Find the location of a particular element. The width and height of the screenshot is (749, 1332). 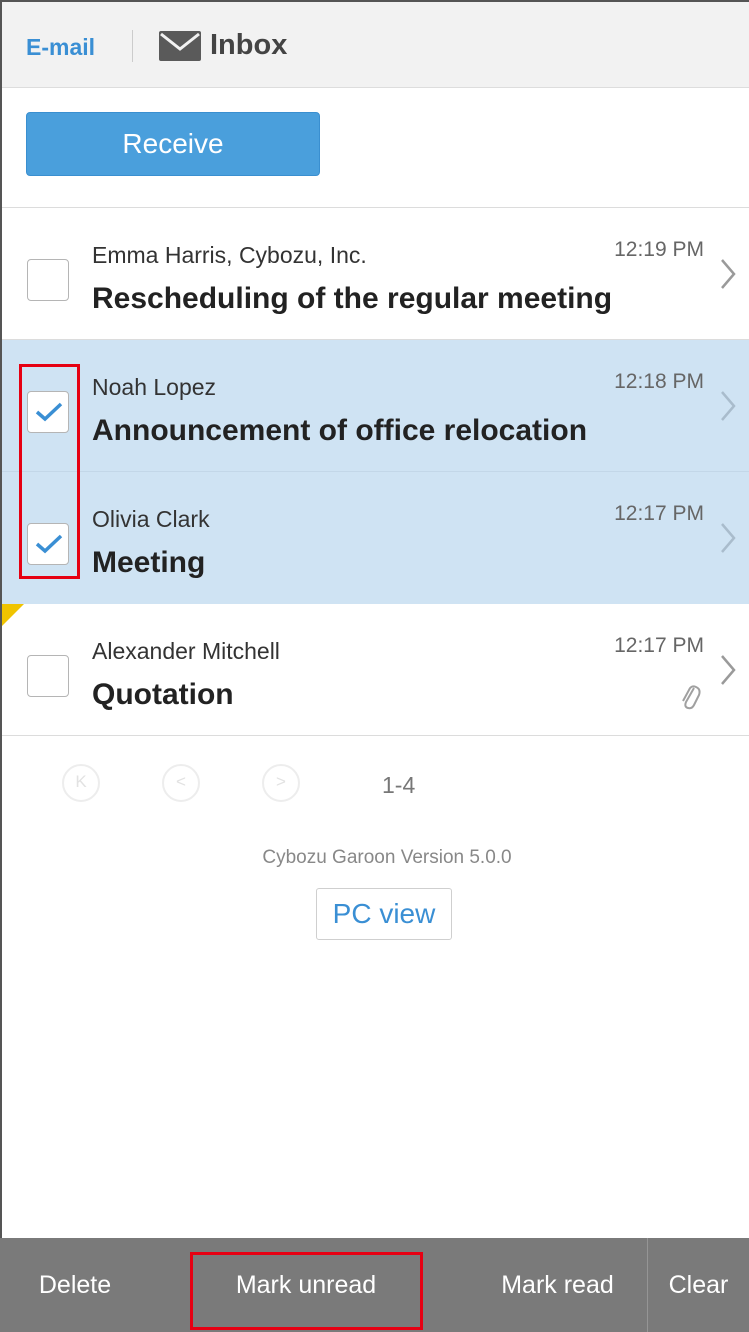

mail-row-selected: Olivia Clark 12:17 PM Meeting is located at coordinates (375, 538).